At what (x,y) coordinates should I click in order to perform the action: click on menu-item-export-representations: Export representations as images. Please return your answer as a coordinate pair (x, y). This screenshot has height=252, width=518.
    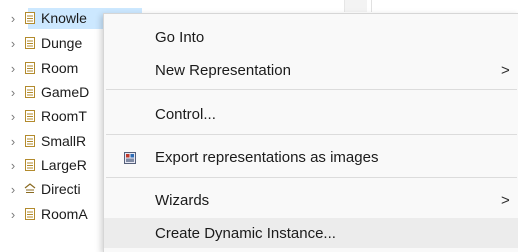
    Looking at the image, I should click on (311, 157).